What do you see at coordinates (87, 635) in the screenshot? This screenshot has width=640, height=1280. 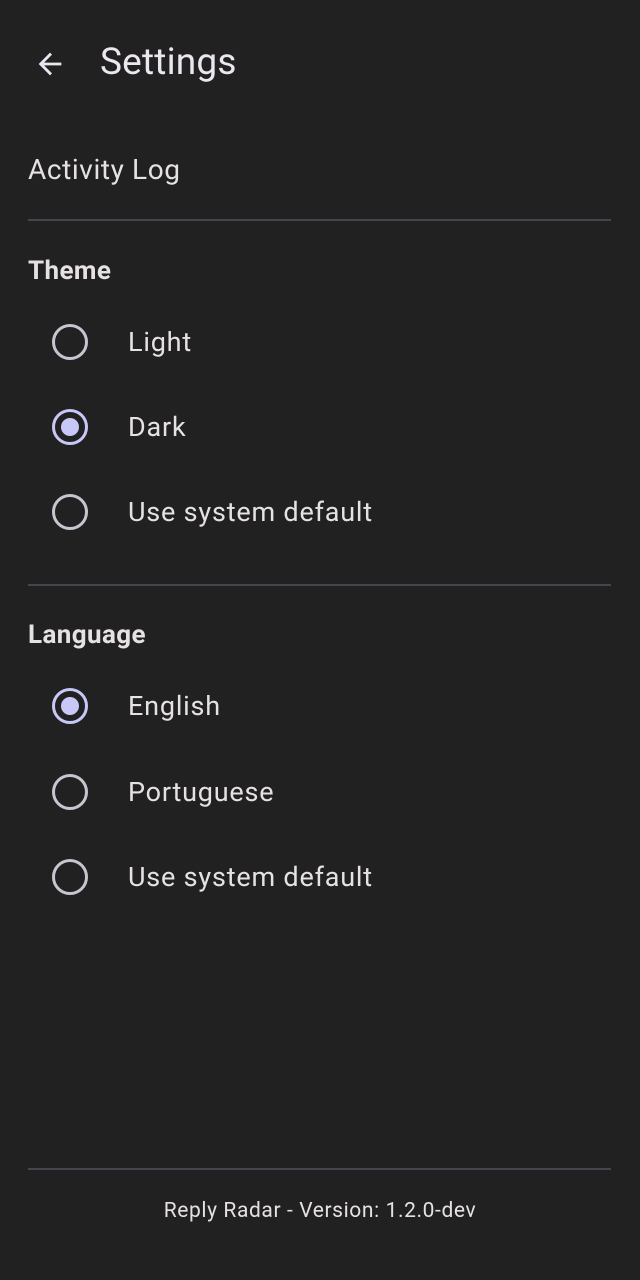 I see `language-section-title: Language` at bounding box center [87, 635].